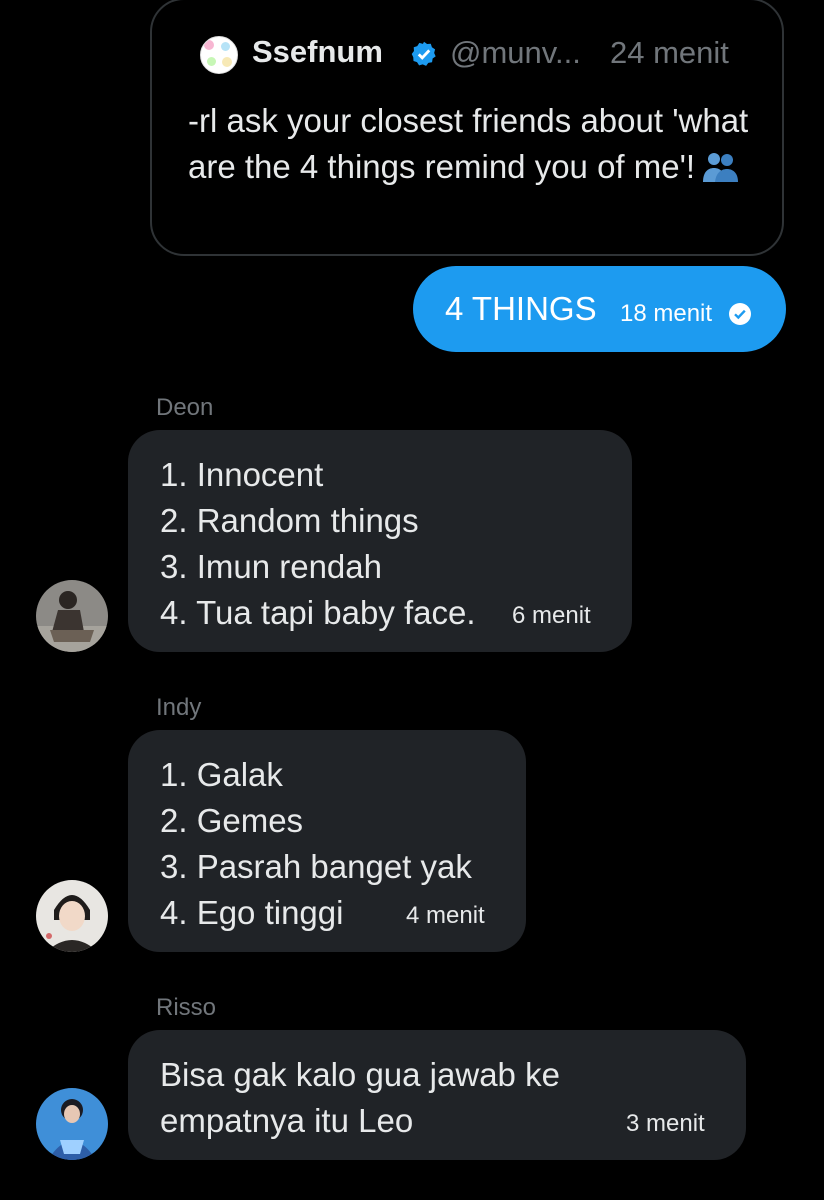  Describe the element at coordinates (521, 308) in the screenshot. I see `sent-message-text: 4 THINGS` at that location.